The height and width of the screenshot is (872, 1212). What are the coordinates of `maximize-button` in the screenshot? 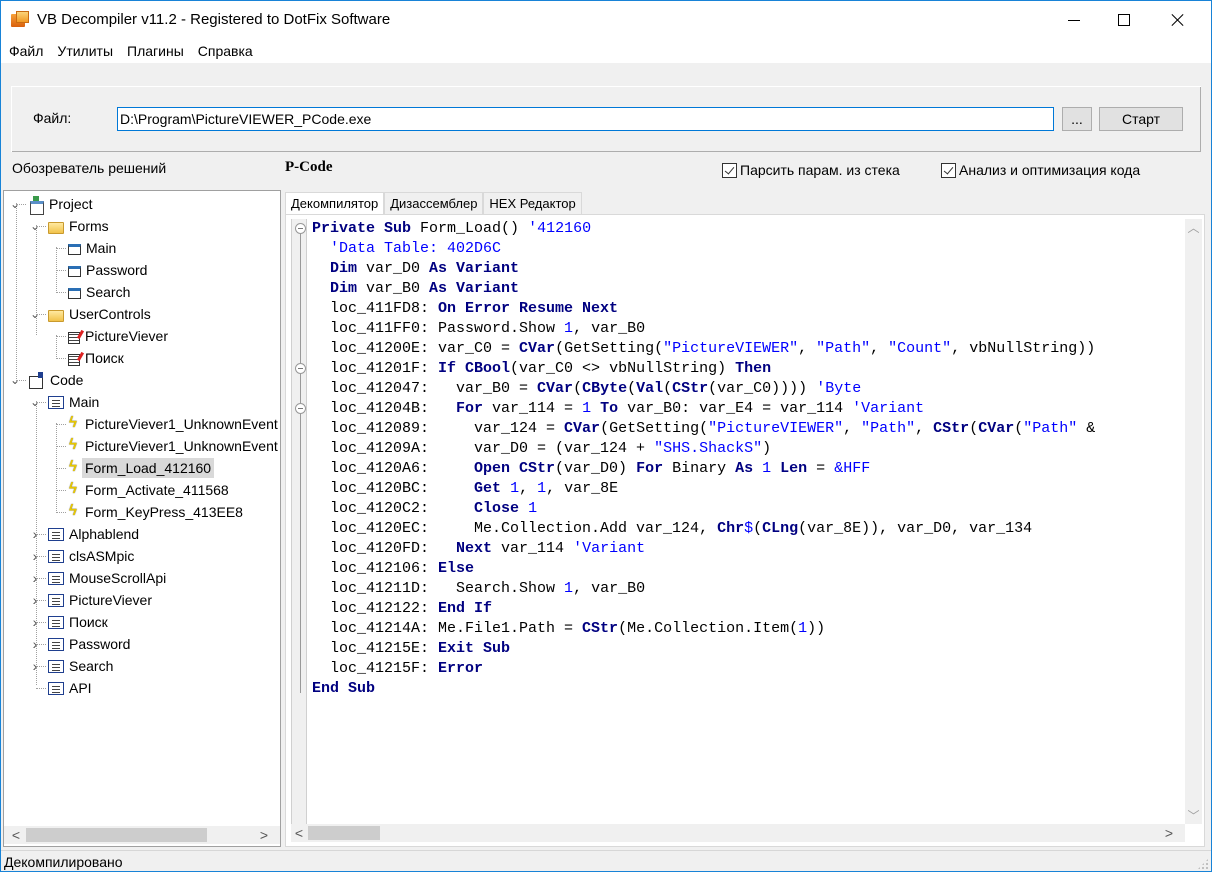 It's located at (1124, 20).